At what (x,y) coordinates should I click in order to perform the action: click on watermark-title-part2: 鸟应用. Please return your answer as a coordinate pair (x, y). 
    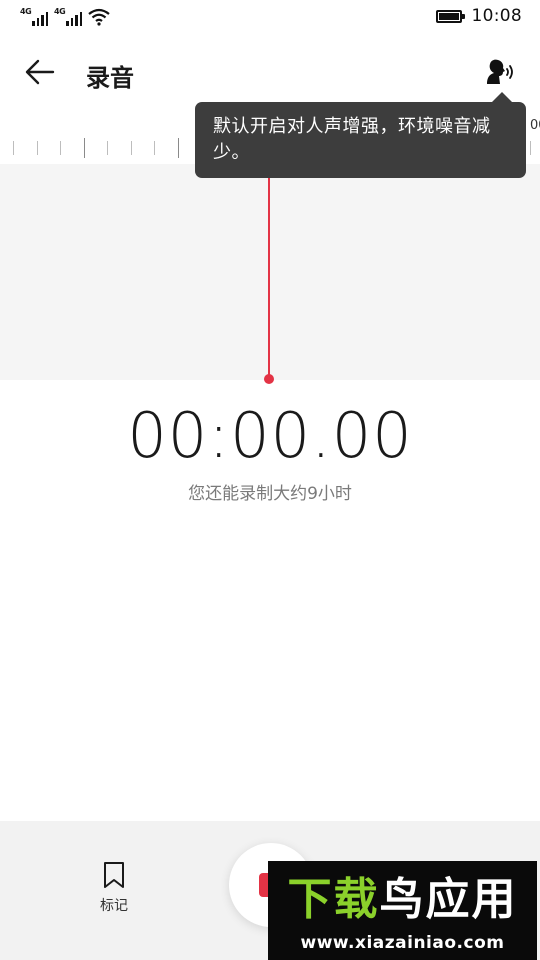
    Looking at the image, I should click on (448, 899).